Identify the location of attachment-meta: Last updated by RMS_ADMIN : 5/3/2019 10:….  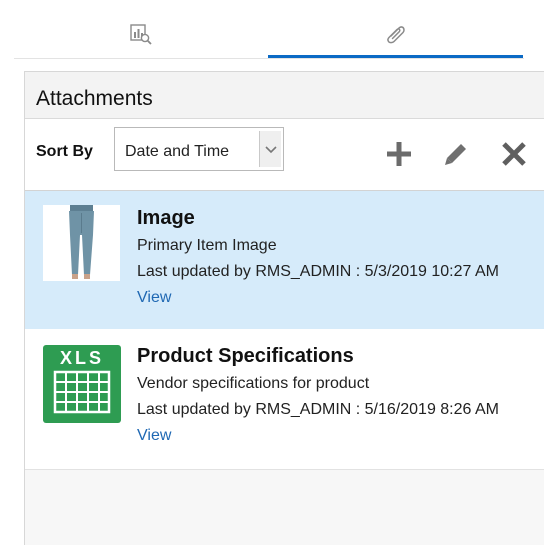
(318, 271).